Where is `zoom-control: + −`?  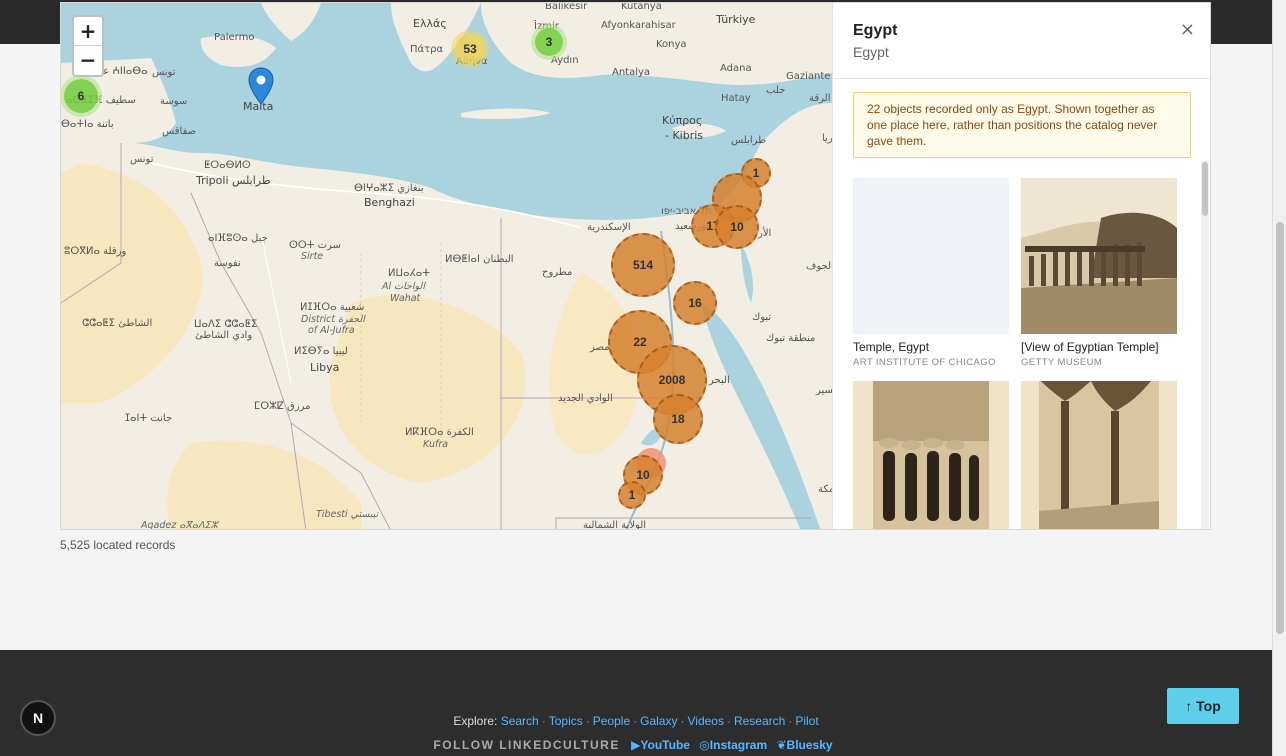 zoom-control: + − is located at coordinates (88, 46).